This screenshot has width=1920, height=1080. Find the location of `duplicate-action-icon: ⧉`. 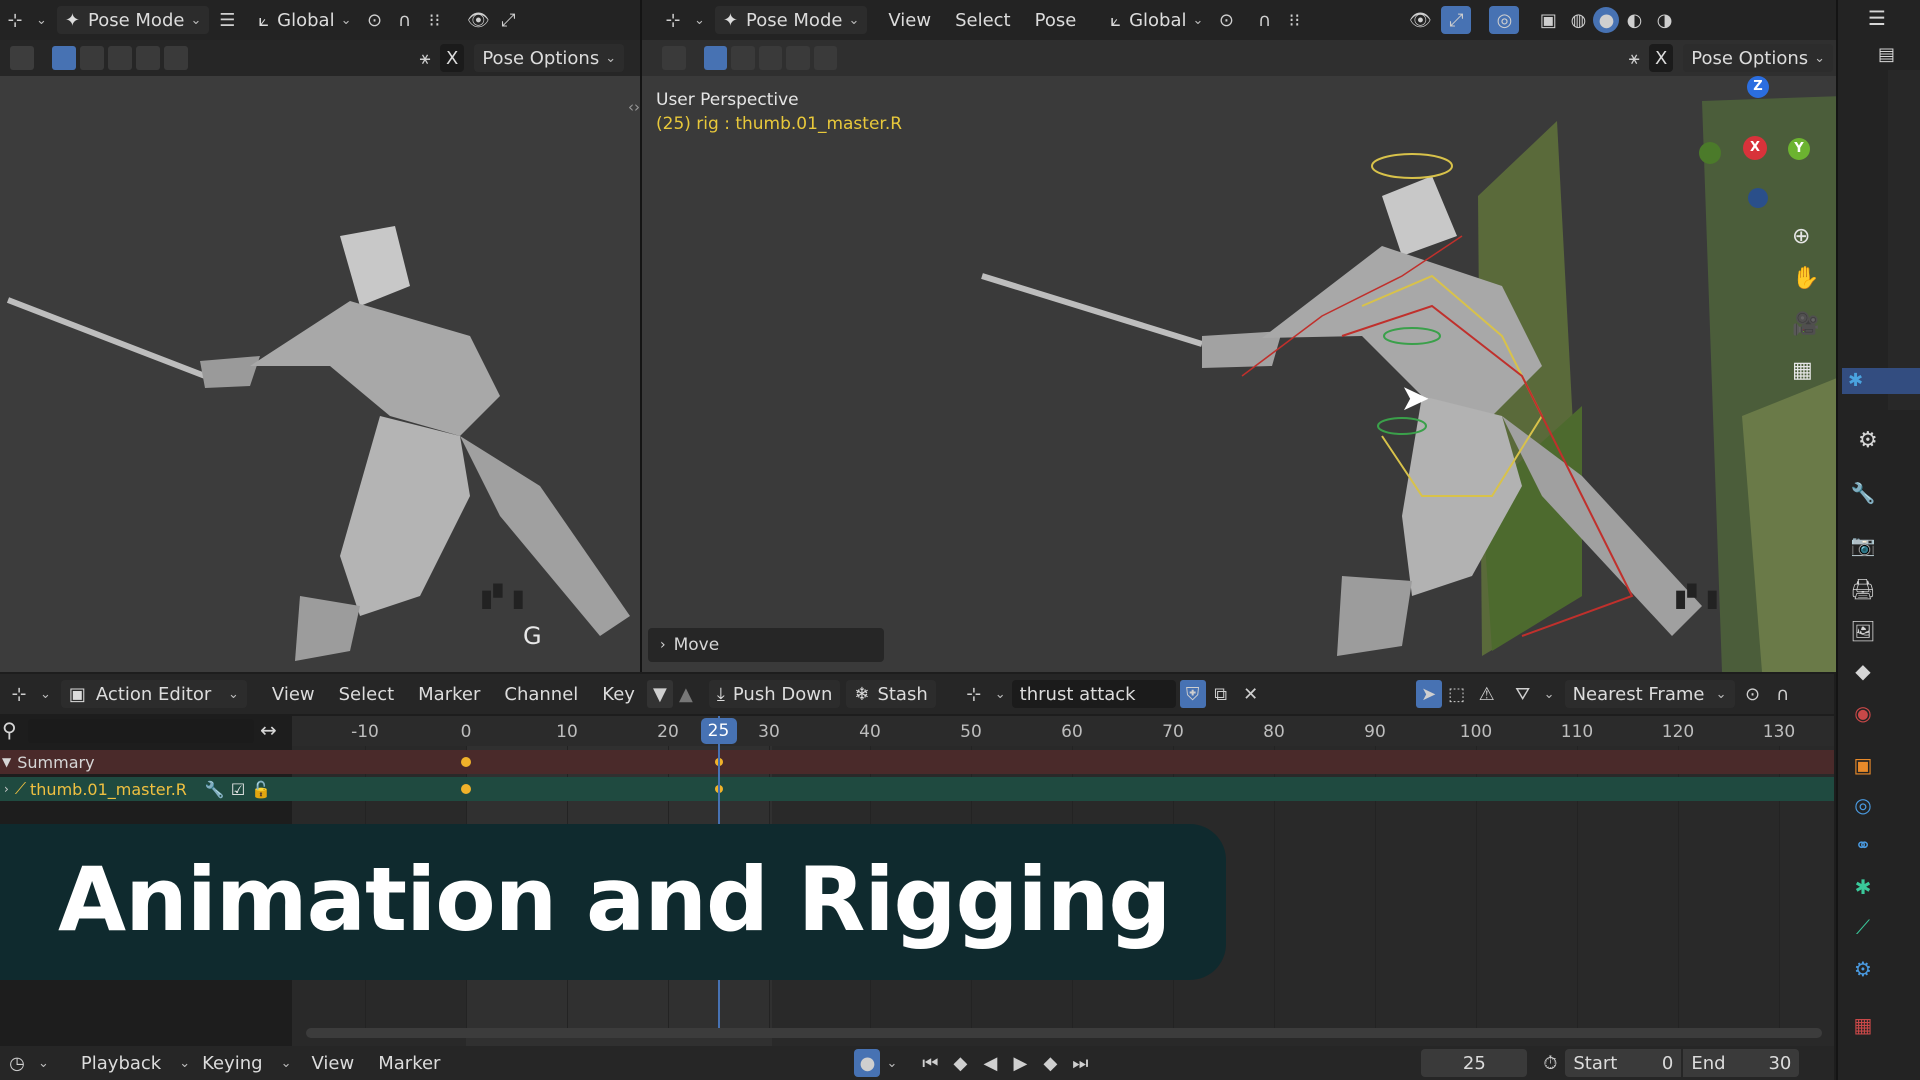

duplicate-action-icon: ⧉ is located at coordinates (1221, 694).